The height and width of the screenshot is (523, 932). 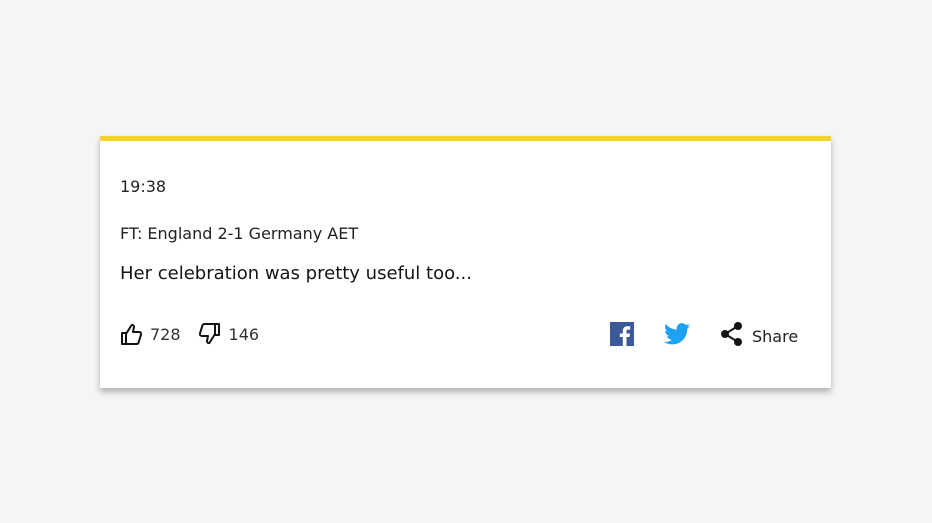 I want to click on share-label: Share, so click(x=775, y=336).